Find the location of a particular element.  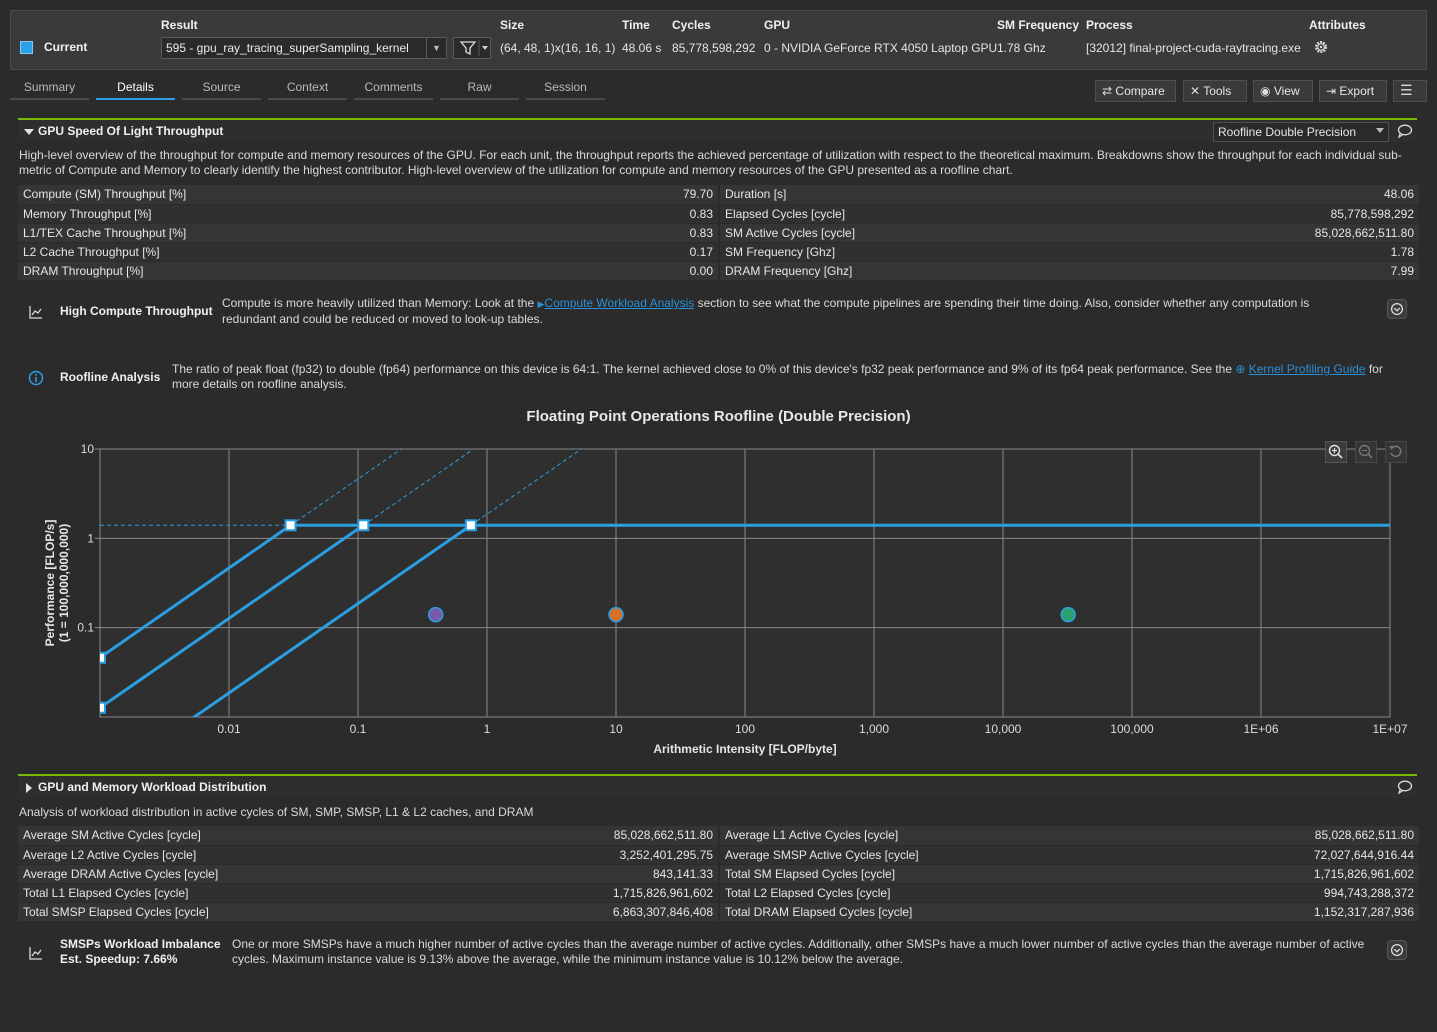

workload-section-title: GPU and Memory Workload Distribution is located at coordinates (152, 787).